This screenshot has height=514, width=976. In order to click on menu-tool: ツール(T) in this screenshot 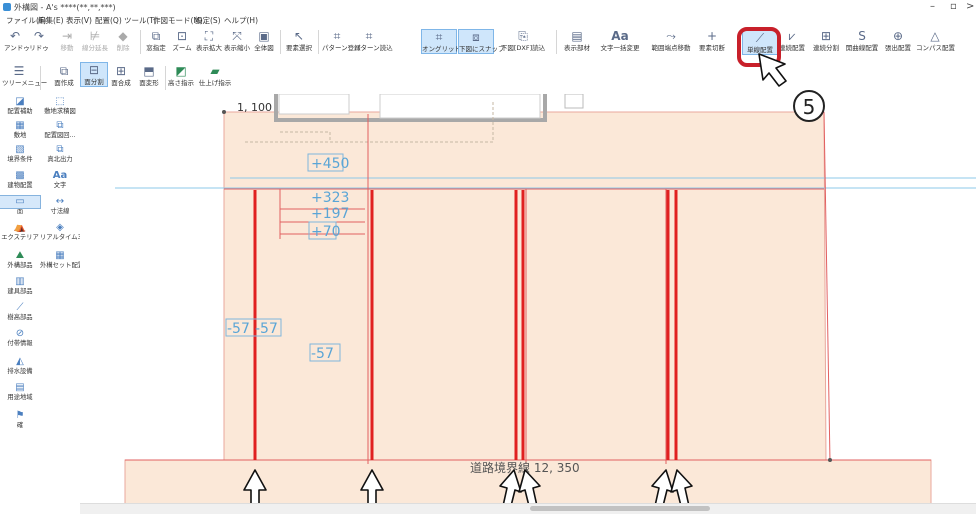, I will do `click(140, 20)`.